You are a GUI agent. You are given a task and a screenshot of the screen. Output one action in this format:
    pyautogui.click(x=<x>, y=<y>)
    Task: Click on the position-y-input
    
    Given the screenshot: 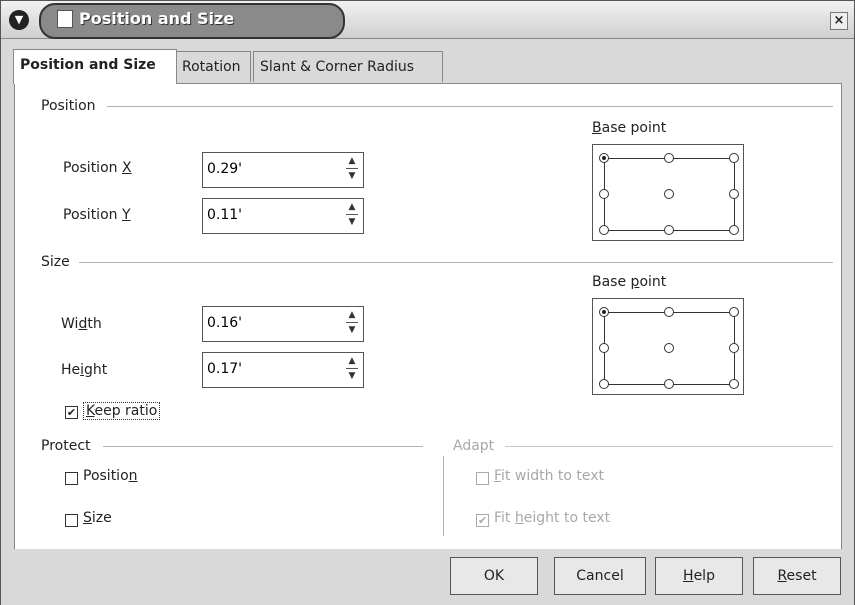 What is the action you would take?
    pyautogui.click(x=267, y=215)
    